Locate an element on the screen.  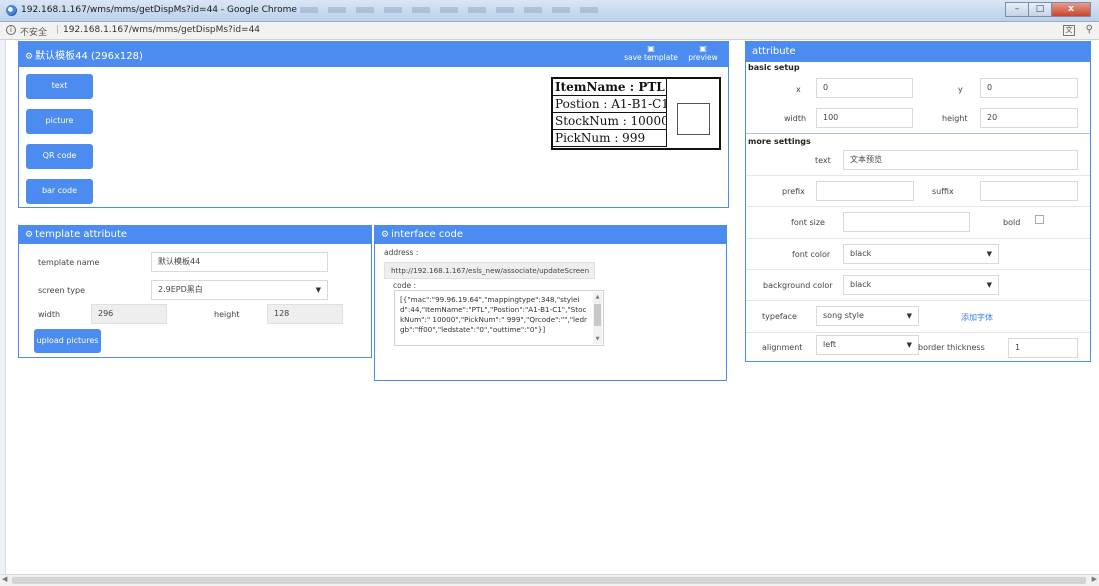
url-text: 192.168.1.167/wms/mms/getDispMs?id=44 is located at coordinates (161, 30).